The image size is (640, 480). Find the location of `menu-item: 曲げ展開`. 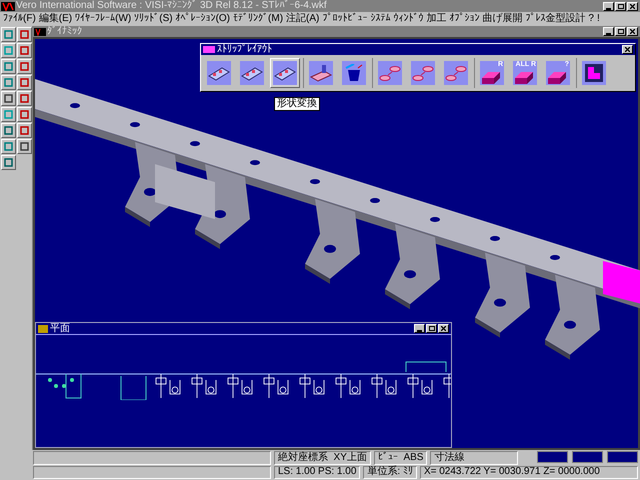

menu-item: 曲げ展開 is located at coordinates (502, 19).